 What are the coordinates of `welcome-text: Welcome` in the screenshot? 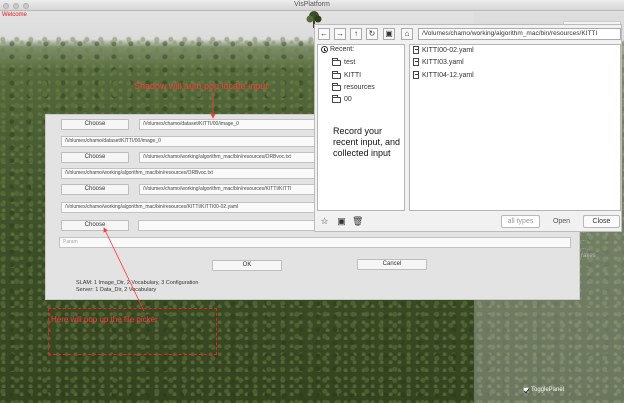 It's located at (14, 15).